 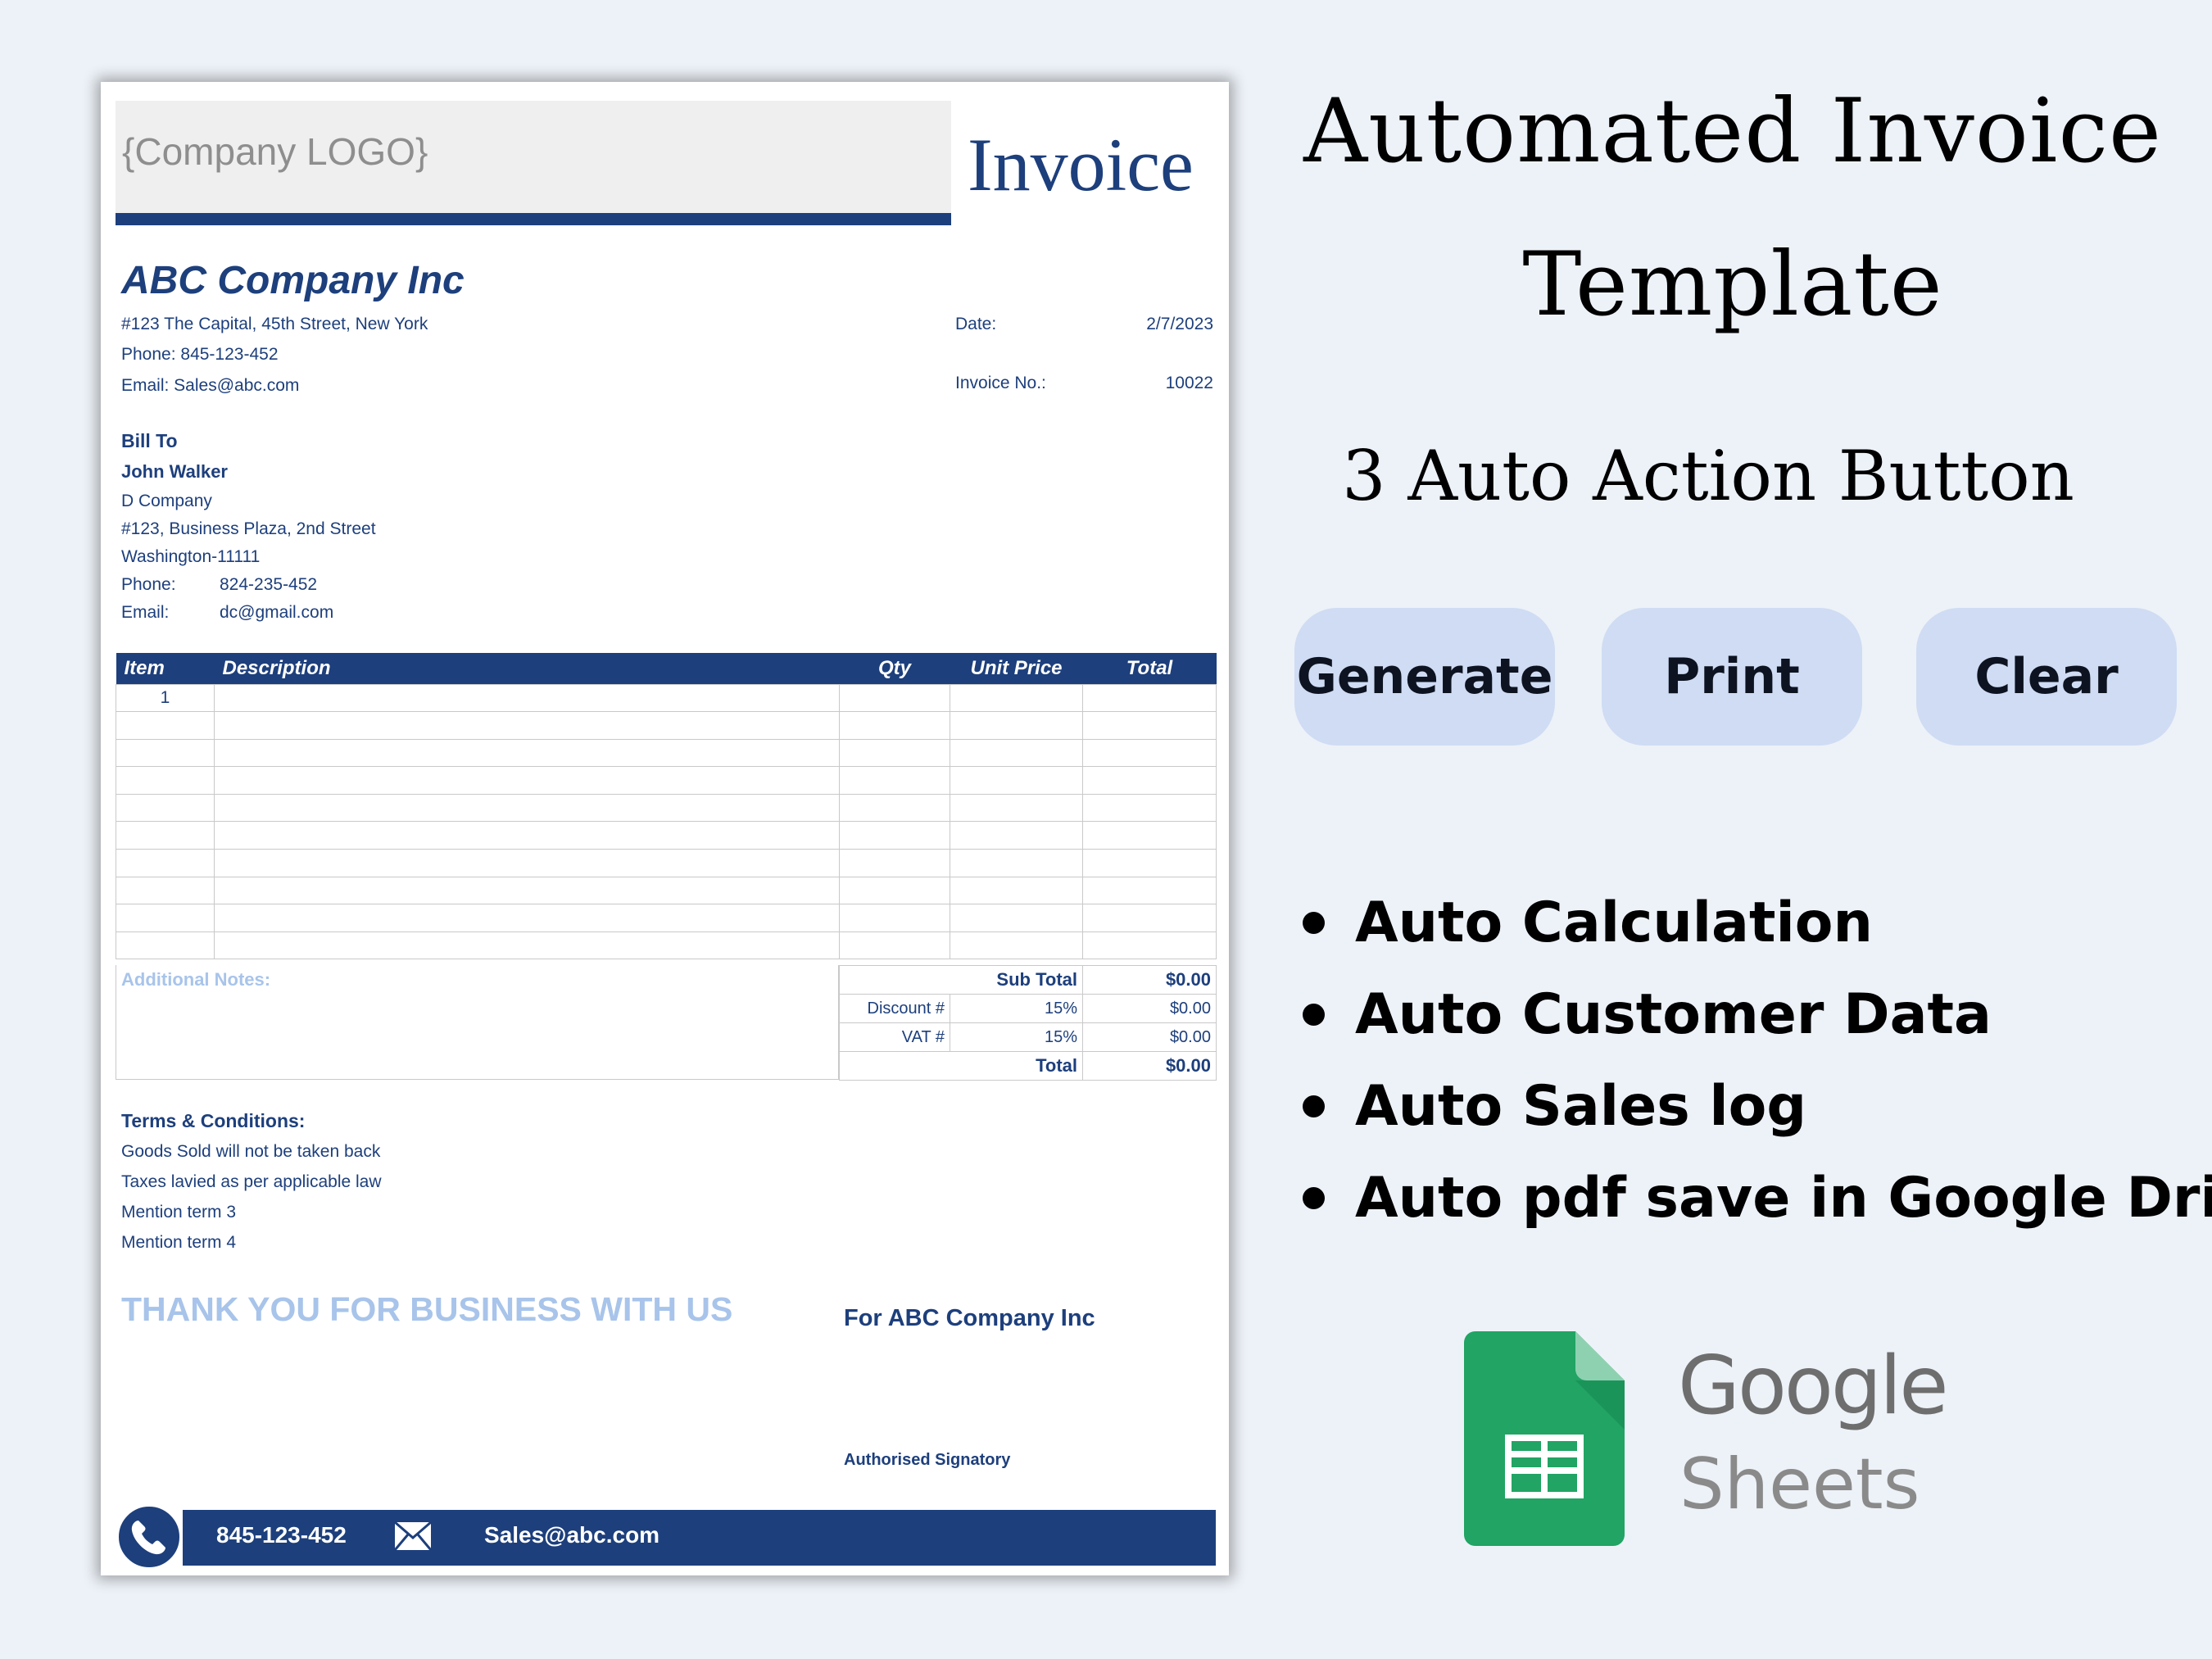 I want to click on sheets-wordmark: Sheets, so click(x=1799, y=1484).